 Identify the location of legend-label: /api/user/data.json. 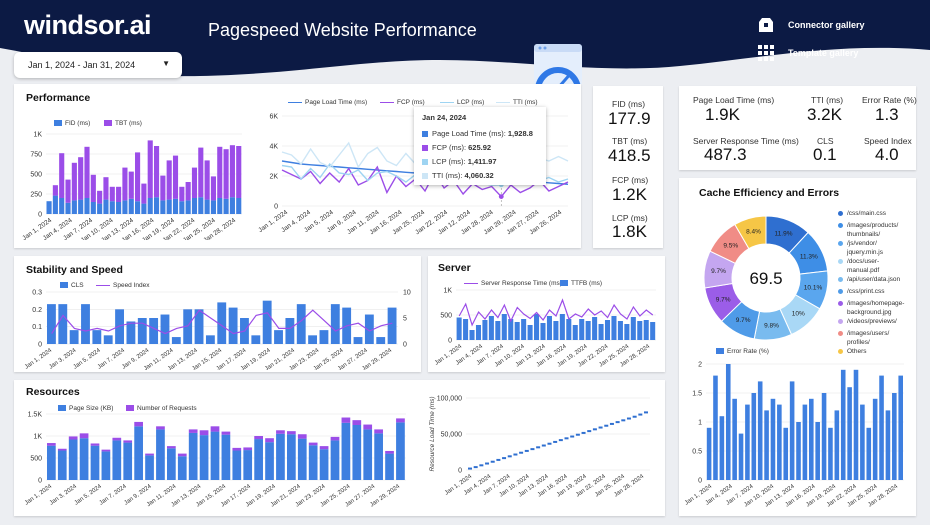
(874, 279).